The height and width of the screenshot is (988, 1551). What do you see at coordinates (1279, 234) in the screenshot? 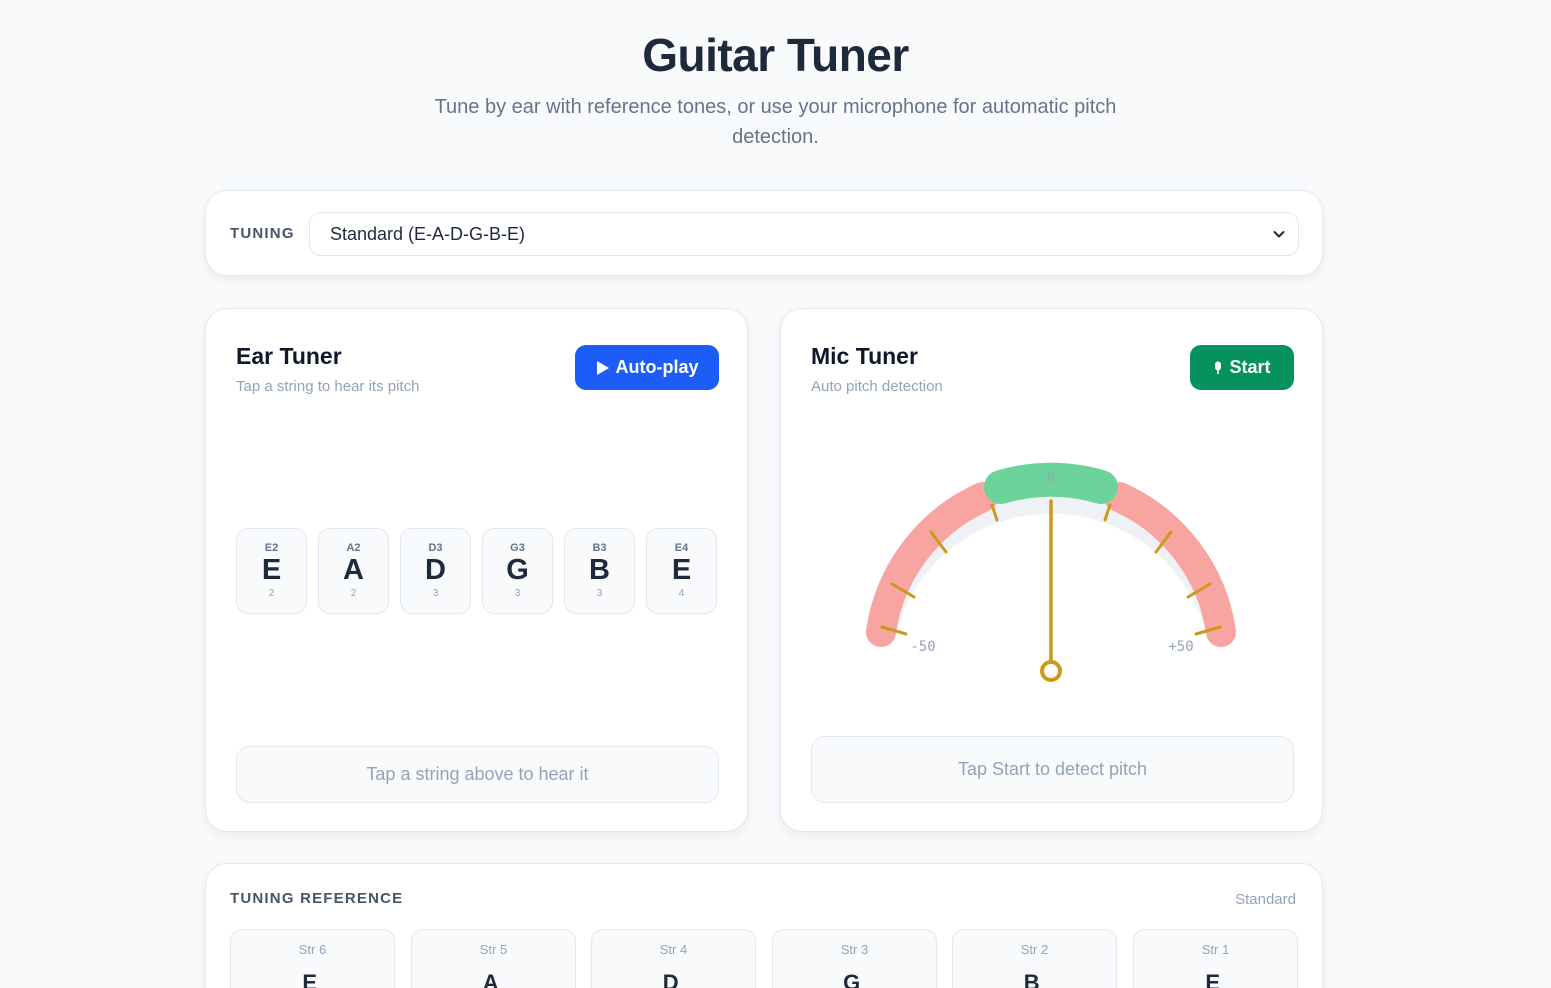
I see `chevron-down-icon` at bounding box center [1279, 234].